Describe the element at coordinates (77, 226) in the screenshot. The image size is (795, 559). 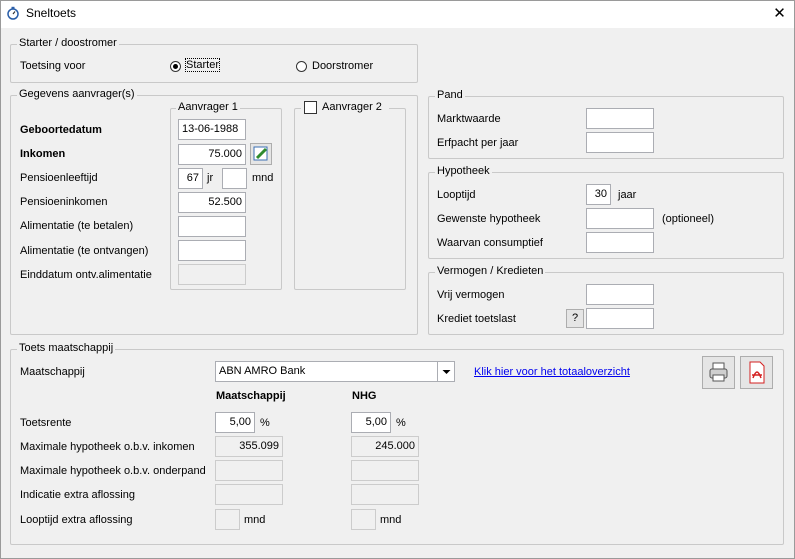
I see `alimentatie-betalen-label: Alimentatie (te betalen)` at that location.